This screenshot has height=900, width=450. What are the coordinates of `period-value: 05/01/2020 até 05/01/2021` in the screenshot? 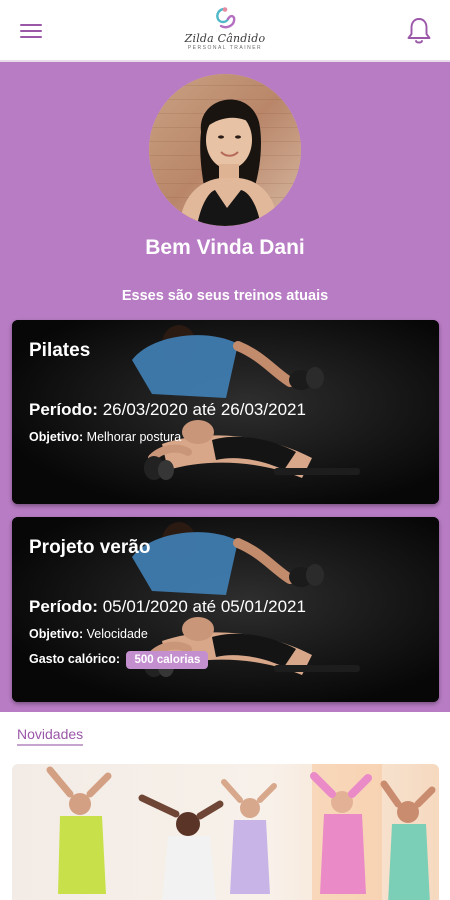 It's located at (204, 606).